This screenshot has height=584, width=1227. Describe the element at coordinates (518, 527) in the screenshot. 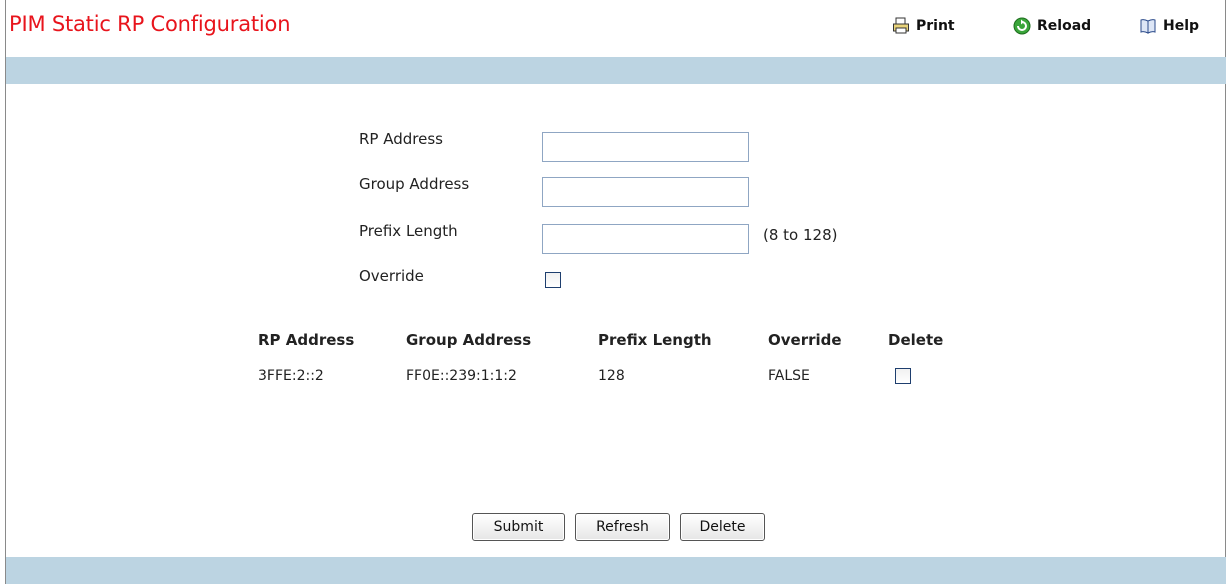

I see `submit-button: Submit` at that location.